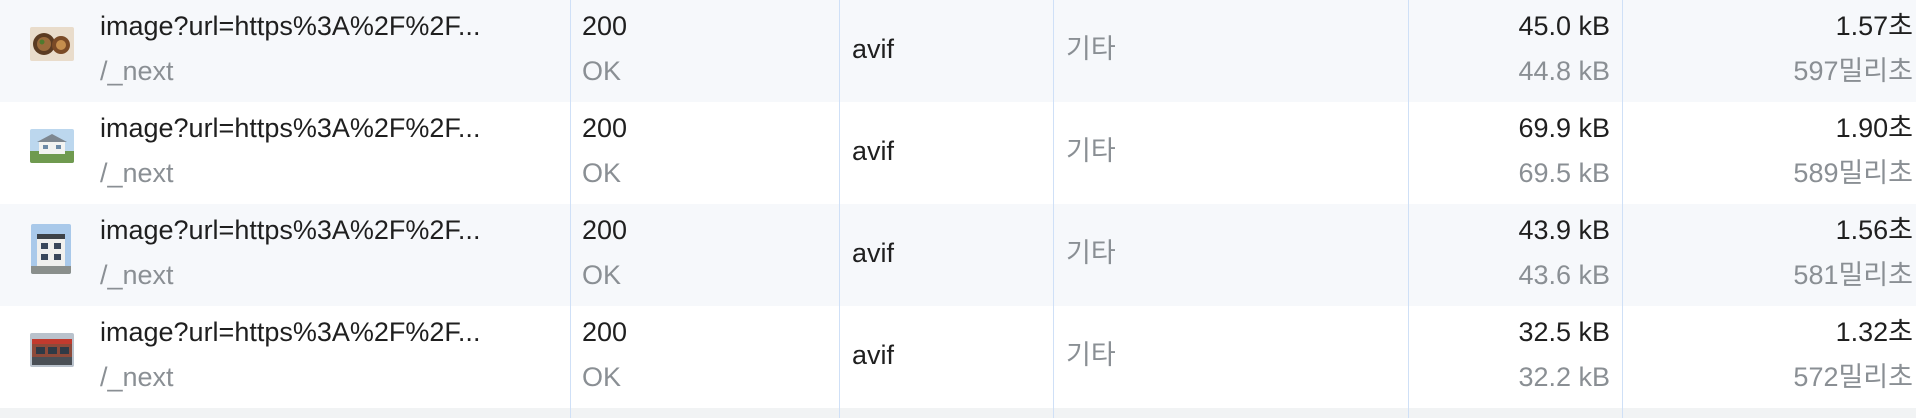  I want to click on resource-size: 43.6 kB, so click(1564, 275).